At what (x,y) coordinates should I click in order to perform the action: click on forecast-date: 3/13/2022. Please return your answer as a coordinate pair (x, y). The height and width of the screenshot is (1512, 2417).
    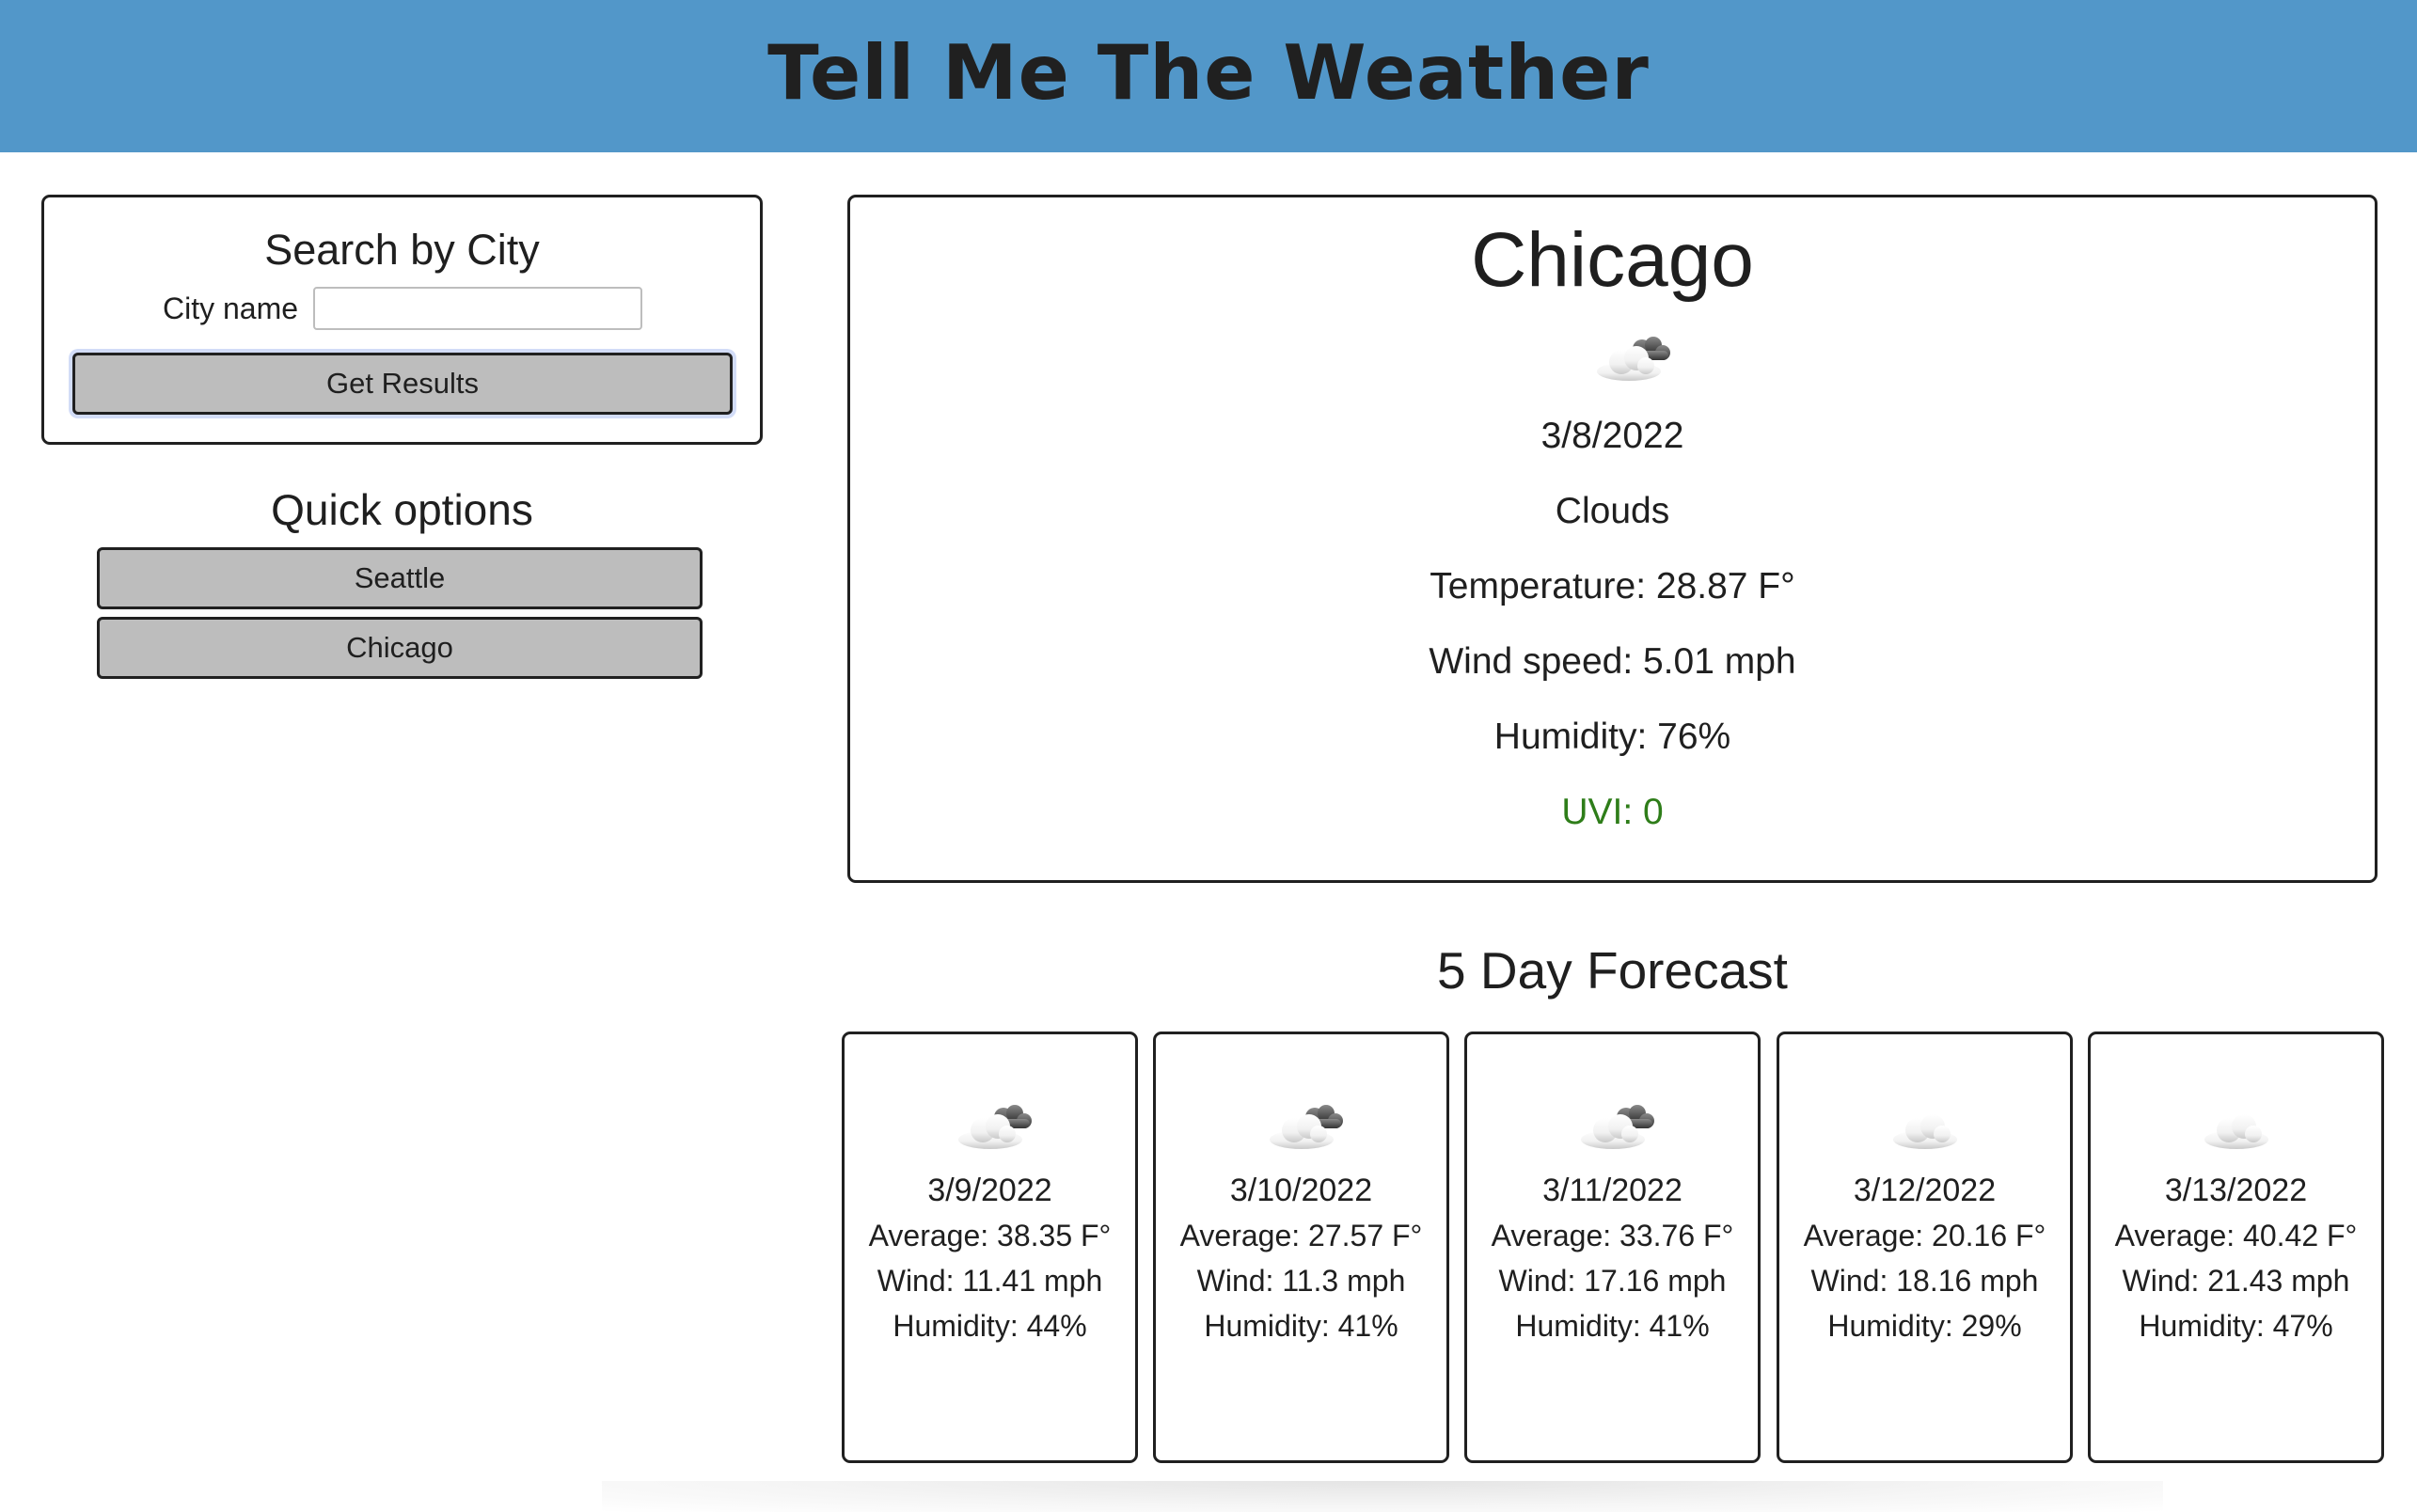
    Looking at the image, I should click on (2236, 1191).